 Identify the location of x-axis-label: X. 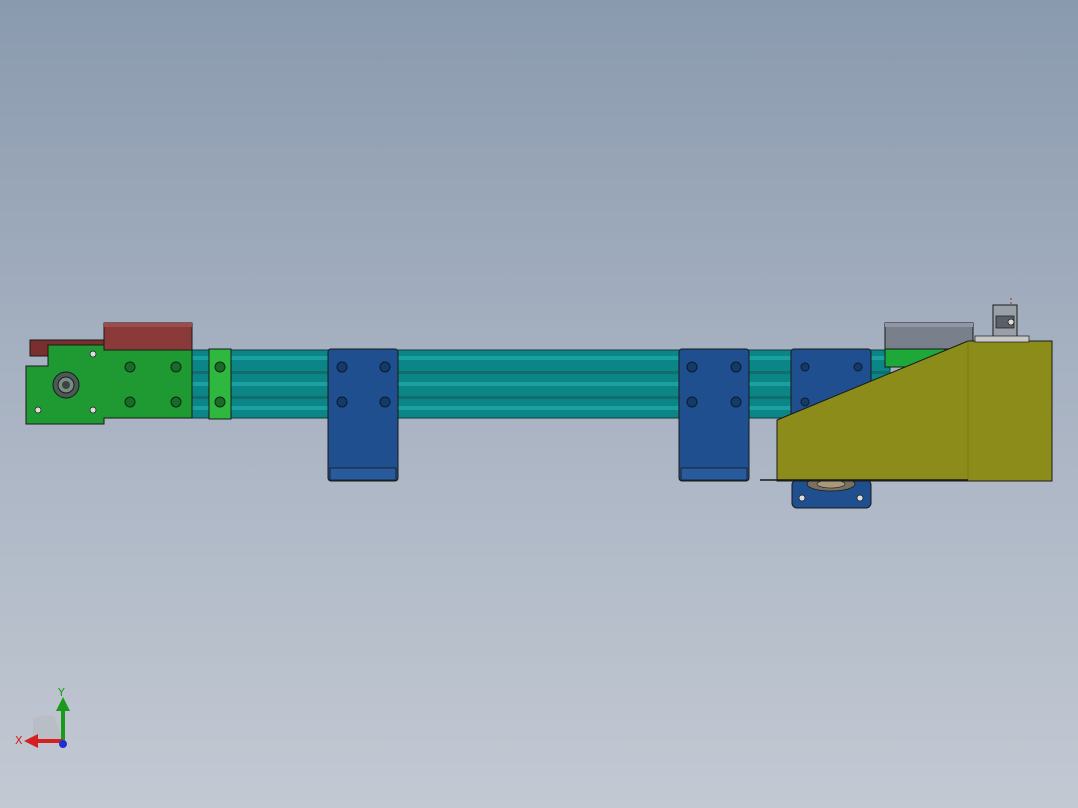
(19, 740).